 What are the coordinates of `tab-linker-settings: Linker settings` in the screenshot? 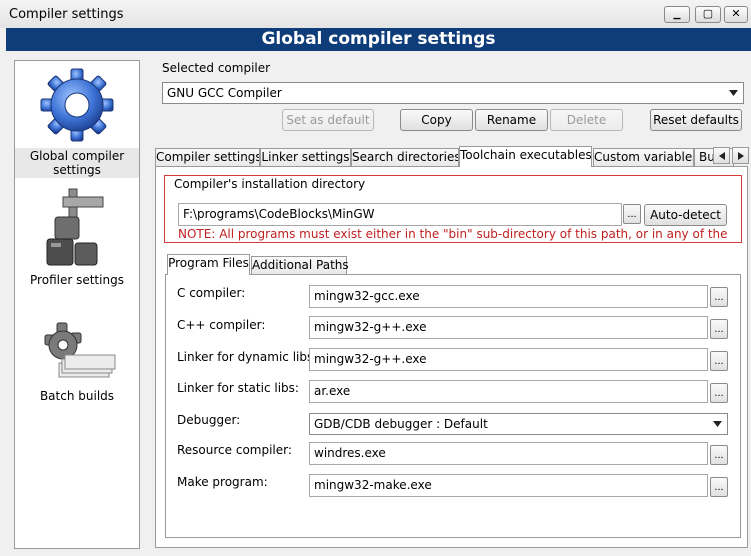 It's located at (305, 157).